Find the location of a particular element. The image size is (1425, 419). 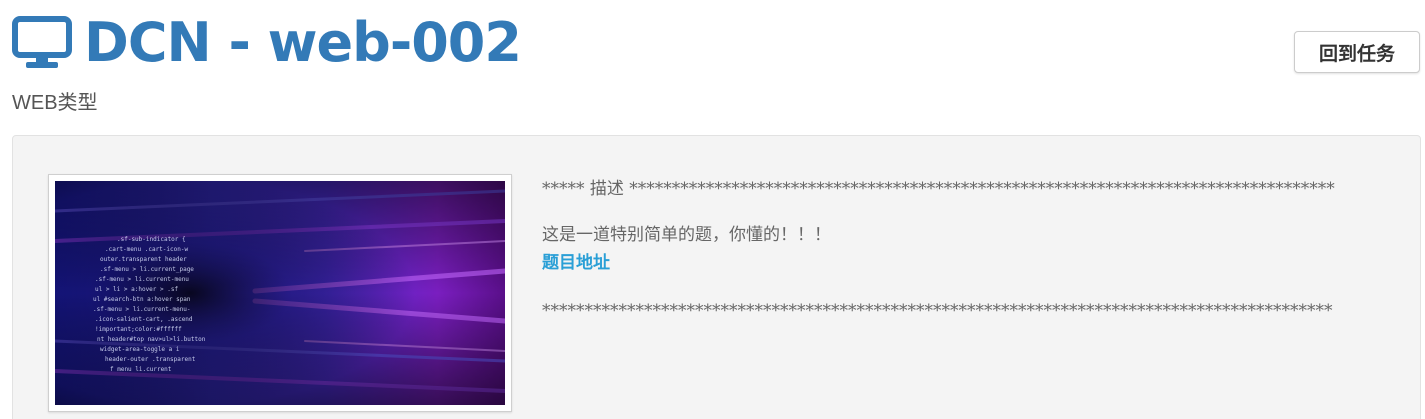

svg-text: header-outer .transparent is located at coordinates (150, 359).